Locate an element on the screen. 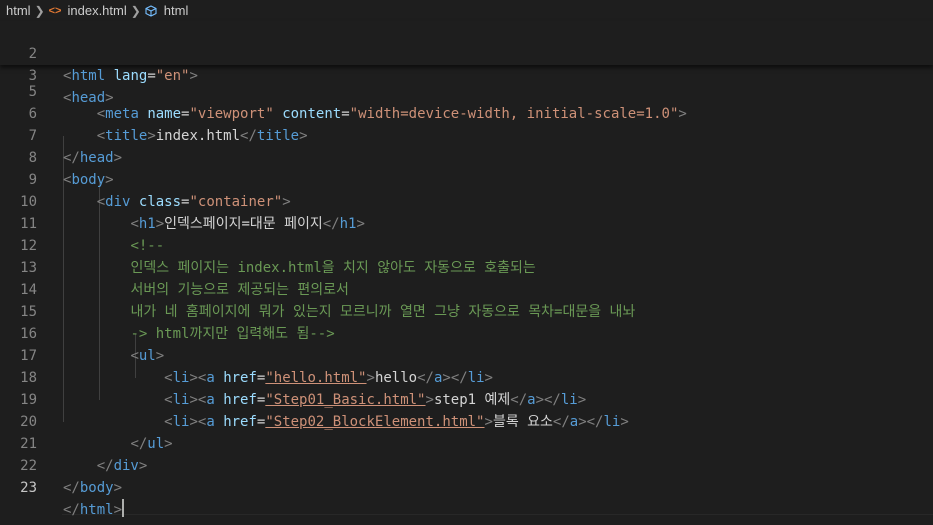 The height and width of the screenshot is (525, 933). breadcrumb-folder: html is located at coordinates (18, 10).